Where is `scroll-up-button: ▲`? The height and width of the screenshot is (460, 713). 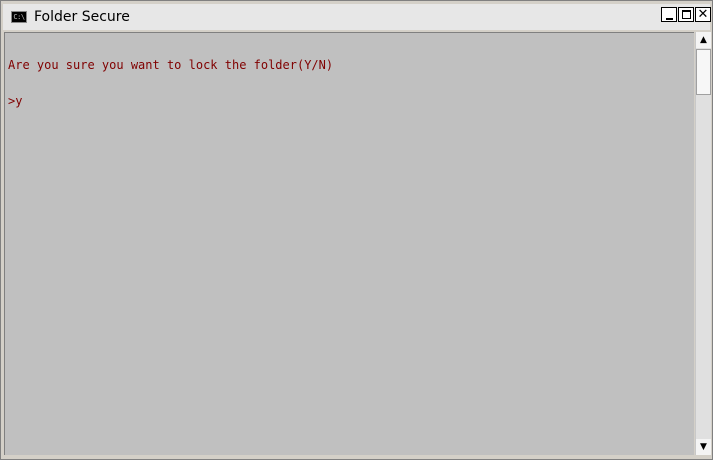
scroll-up-button: ▲ is located at coordinates (703, 40).